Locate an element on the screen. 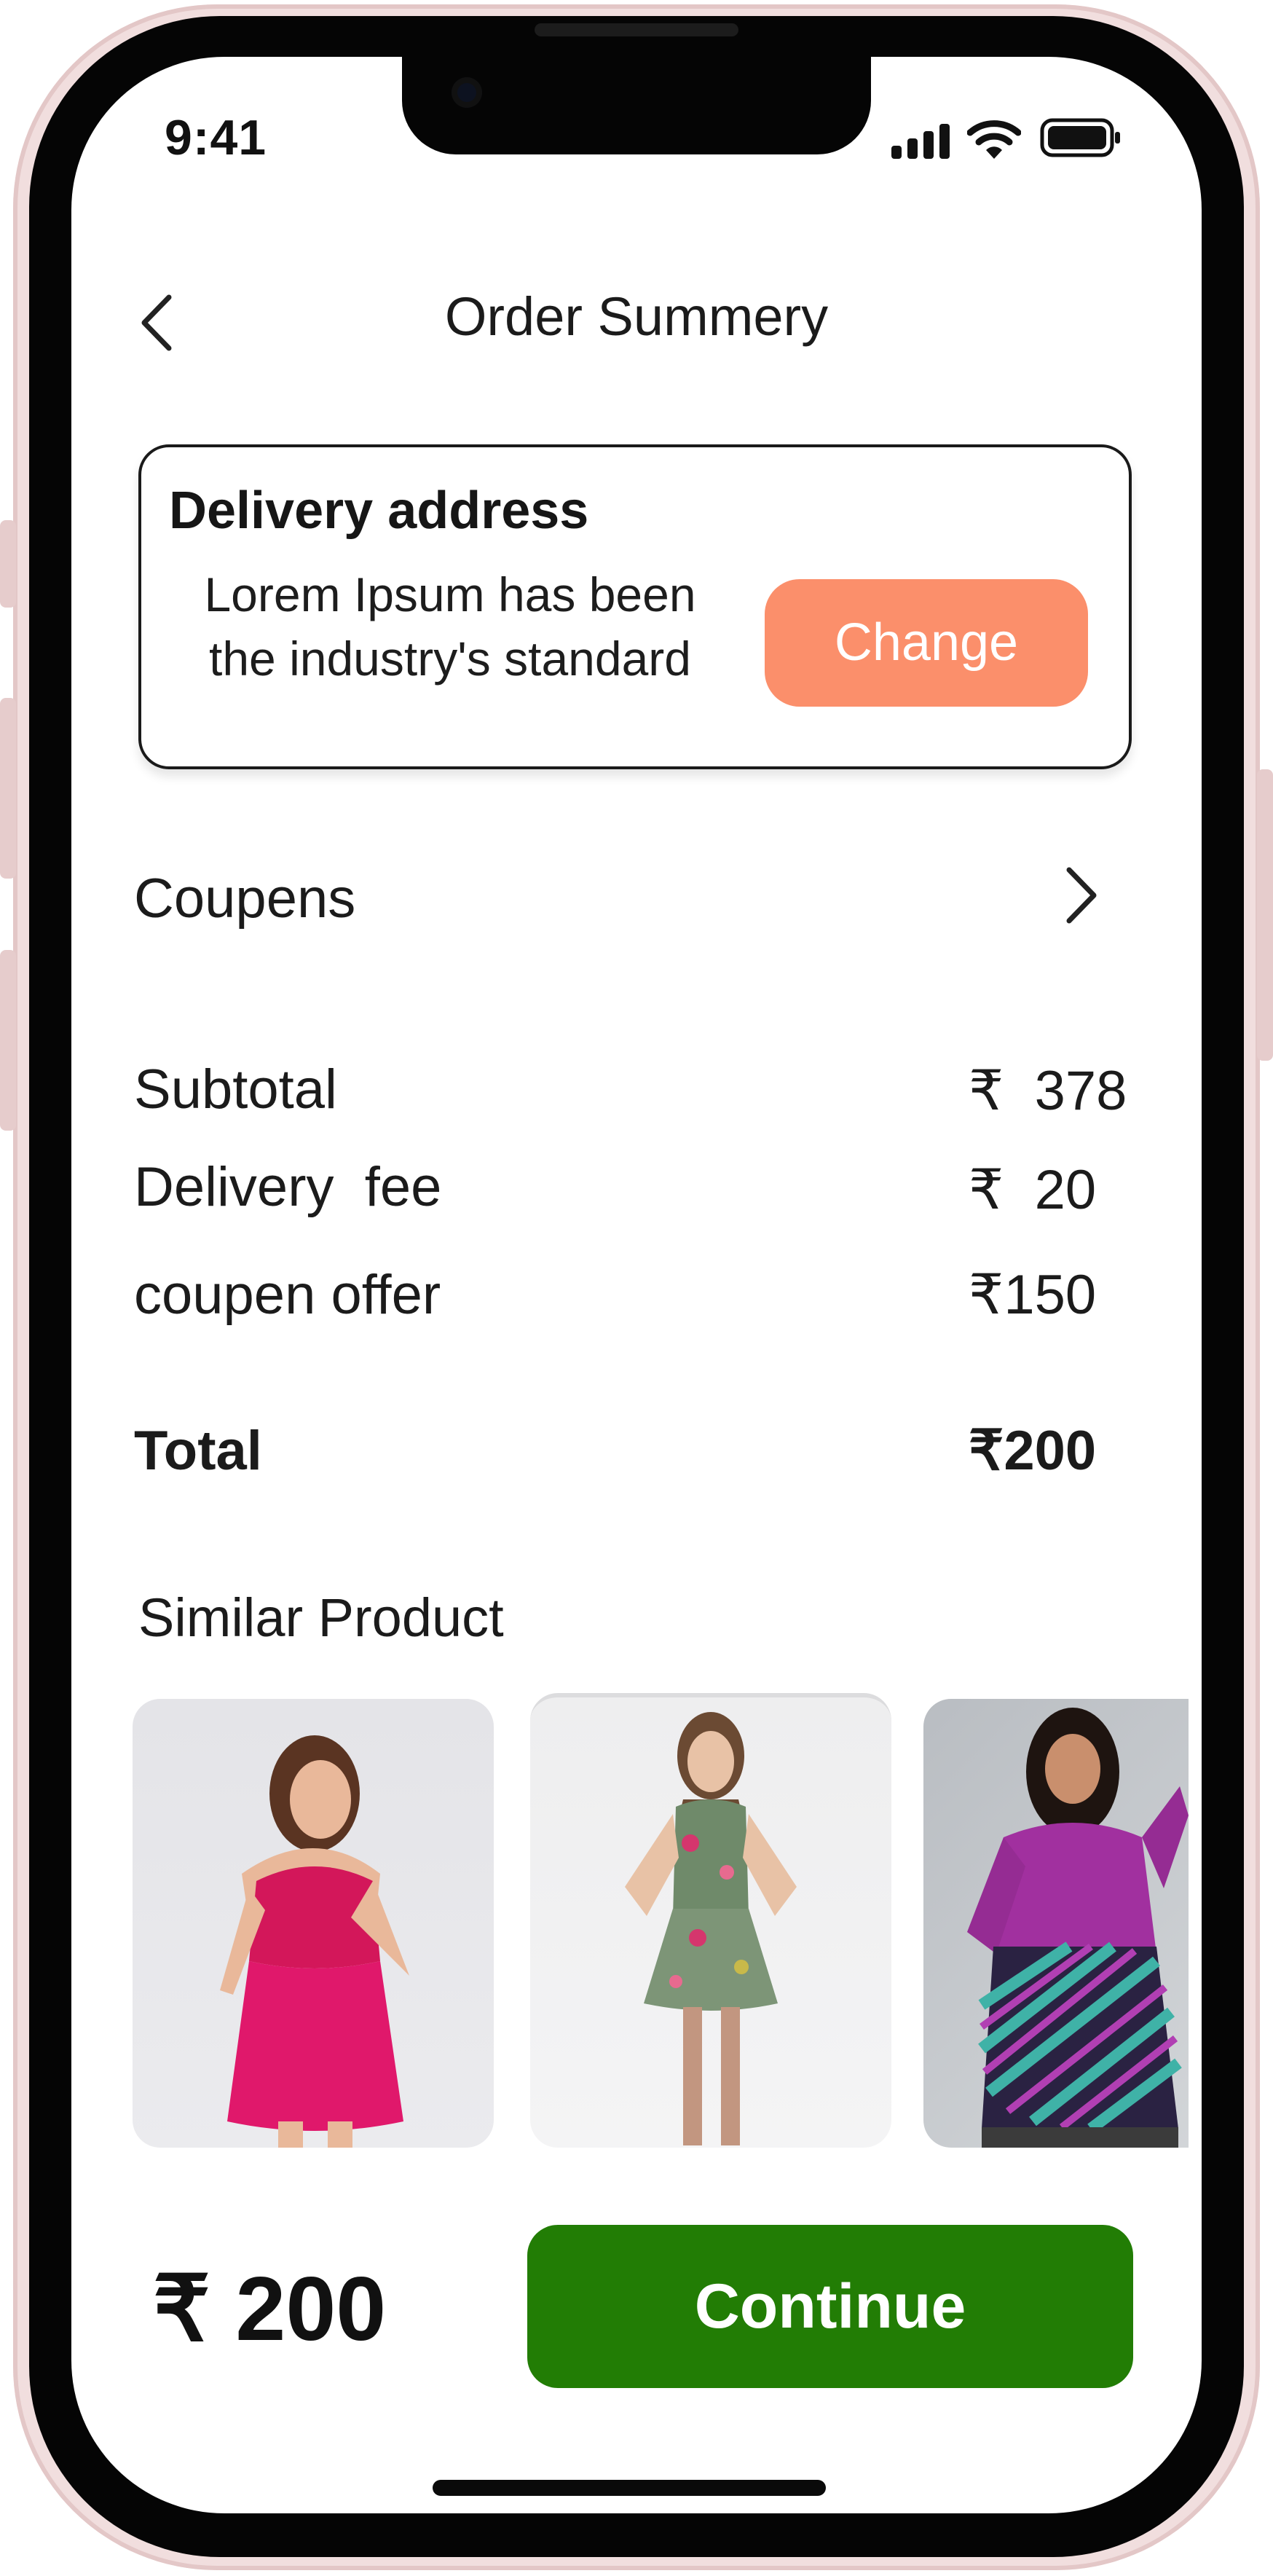  speaker-grille is located at coordinates (636, 29).